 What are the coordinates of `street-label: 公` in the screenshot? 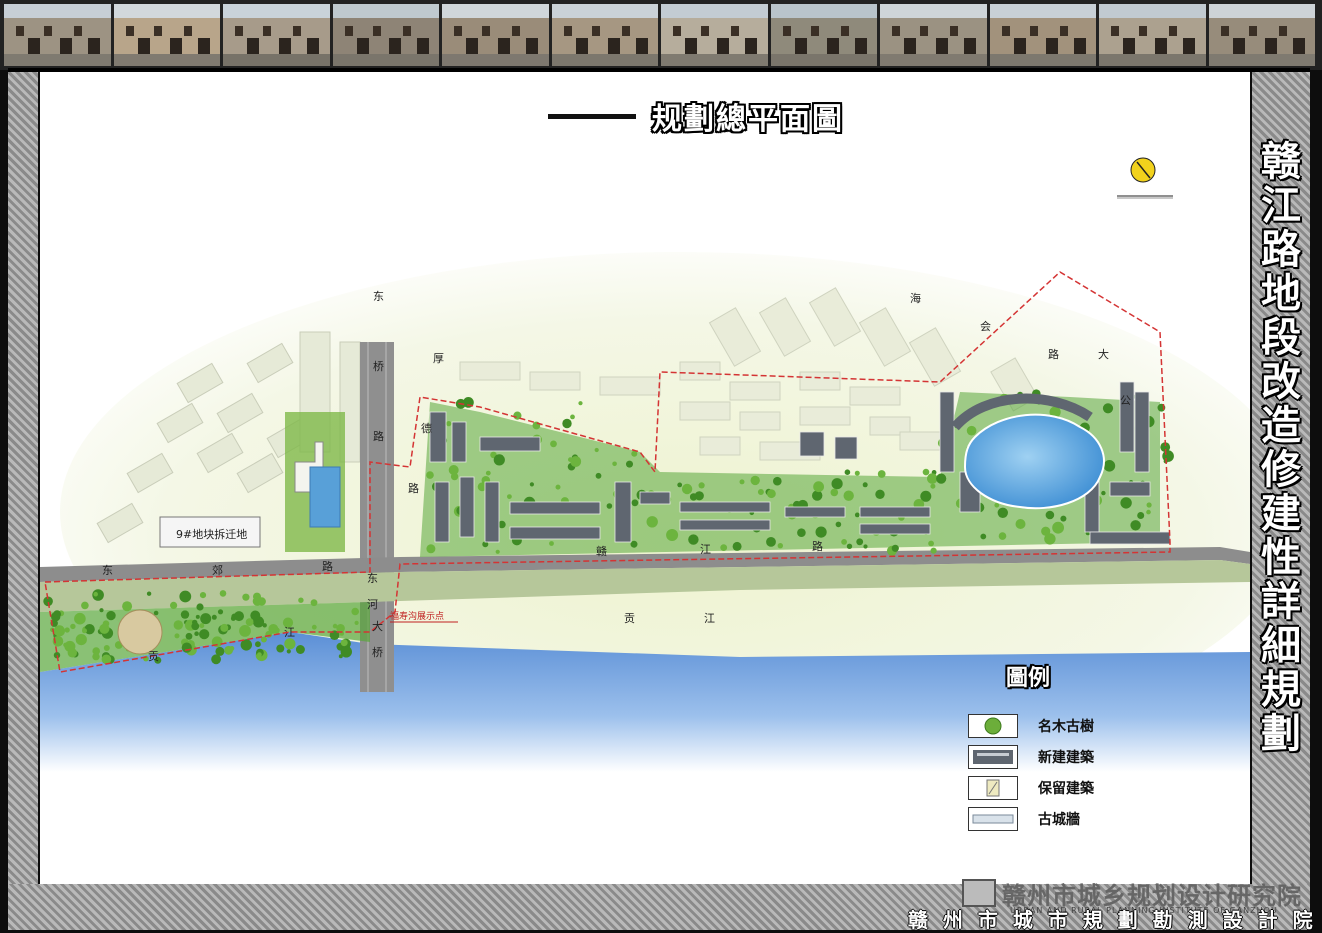 It's located at (1125, 400).